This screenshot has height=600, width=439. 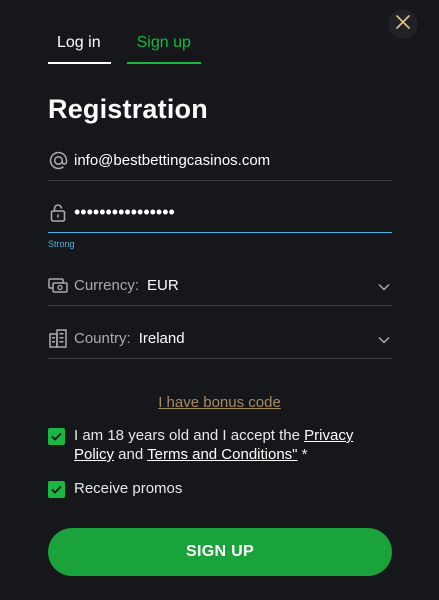 What do you see at coordinates (128, 488) in the screenshot?
I see `promos-label: Receive promos` at bounding box center [128, 488].